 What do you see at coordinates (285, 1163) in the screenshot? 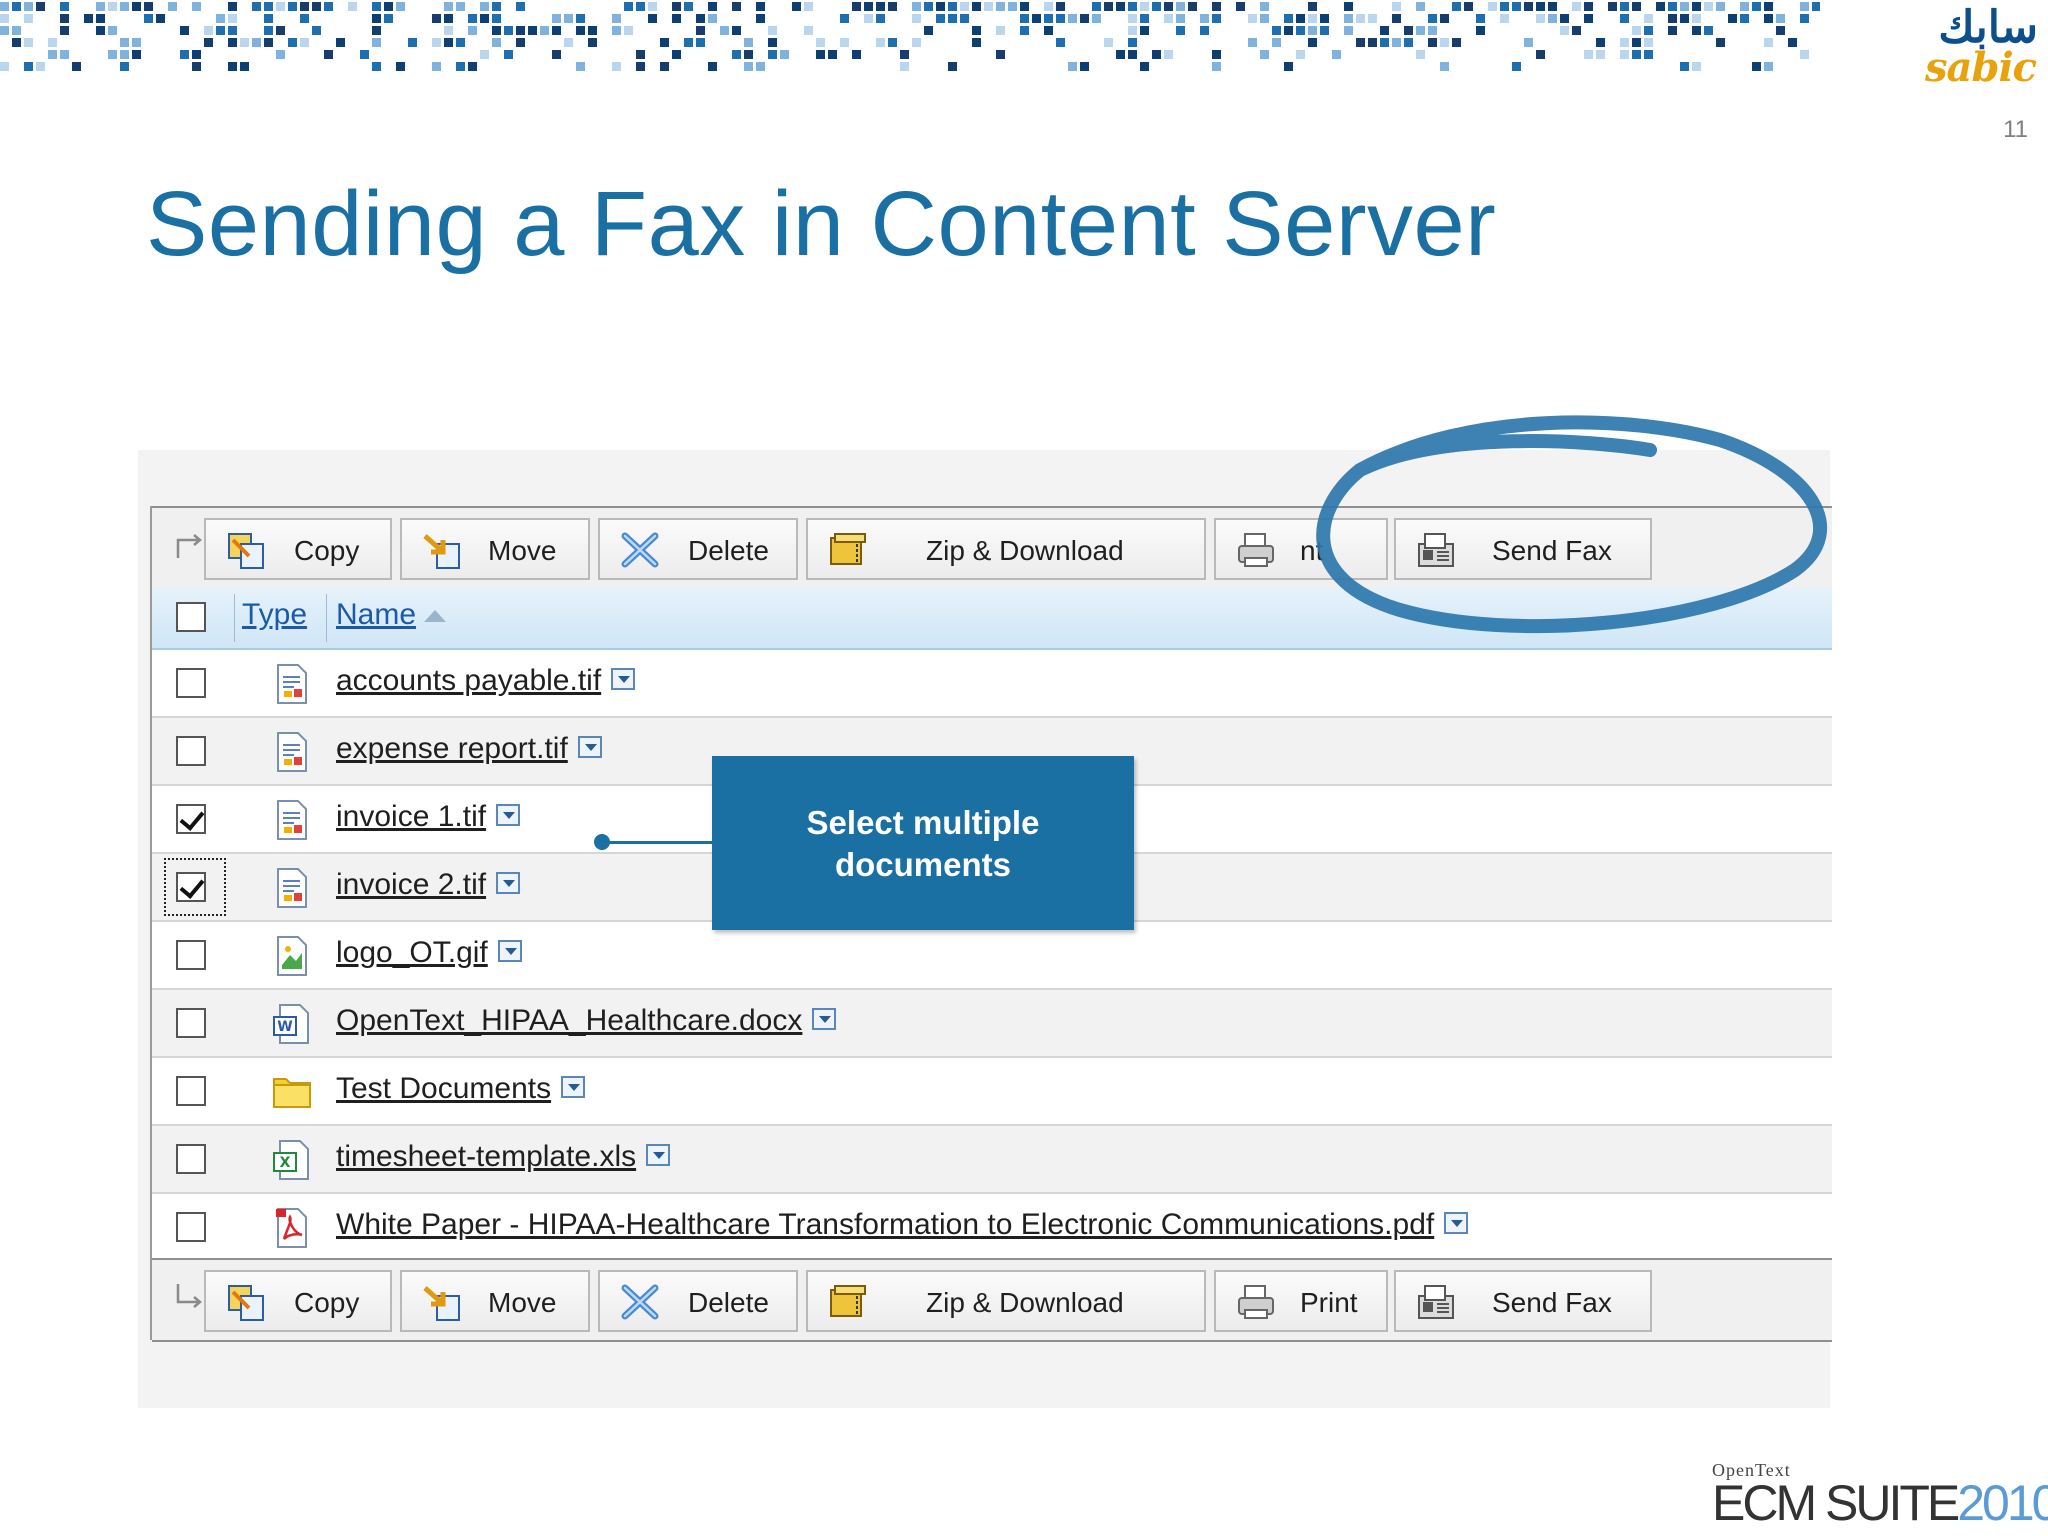
I see `svg-text: X` at bounding box center [285, 1163].